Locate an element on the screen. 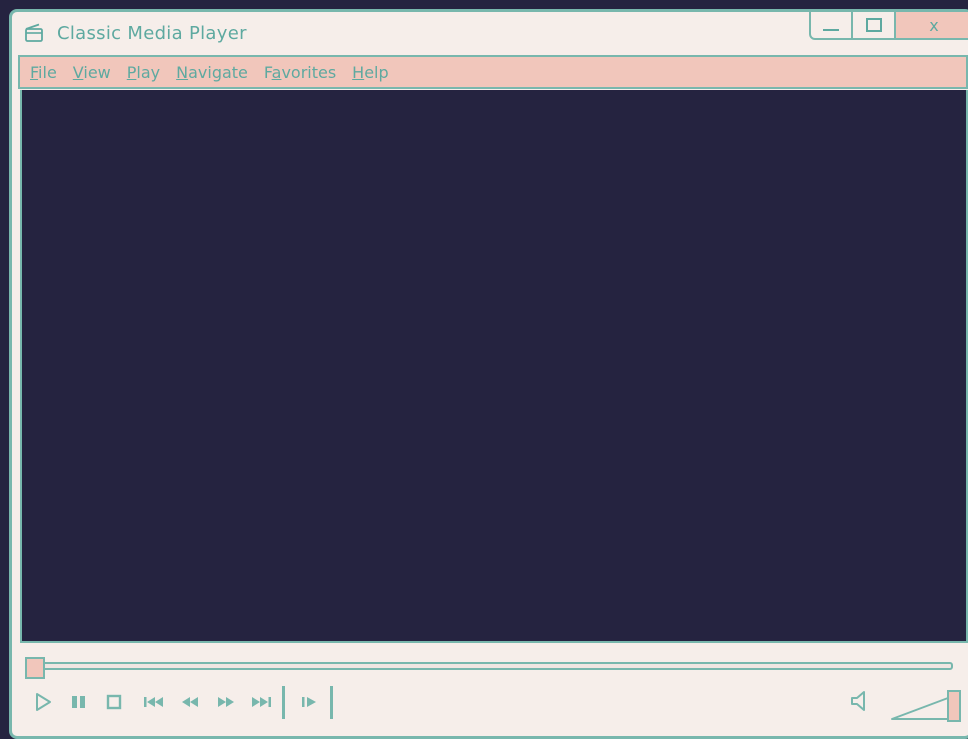 This screenshot has width=968, height=739. stop-icon is located at coordinates (114, 702).